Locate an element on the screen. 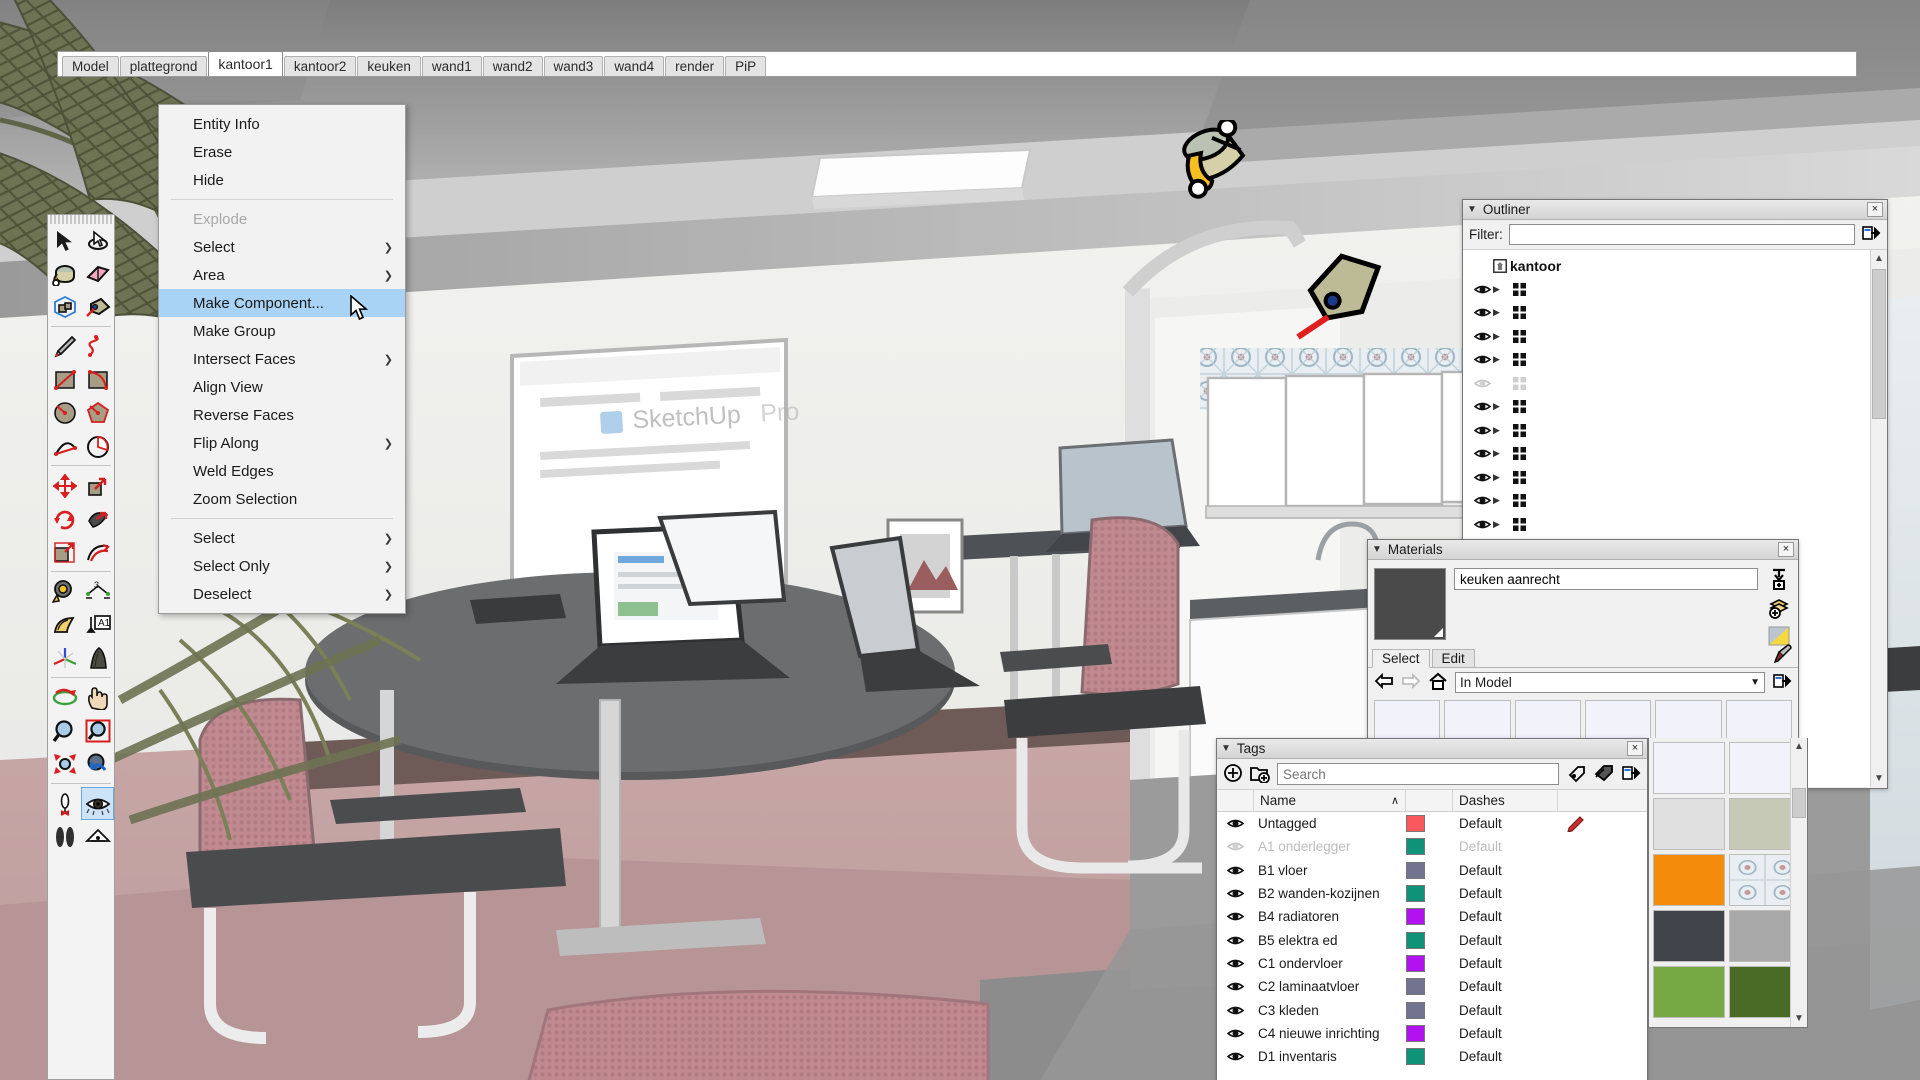  text-tool: A1 is located at coordinates (97, 624).